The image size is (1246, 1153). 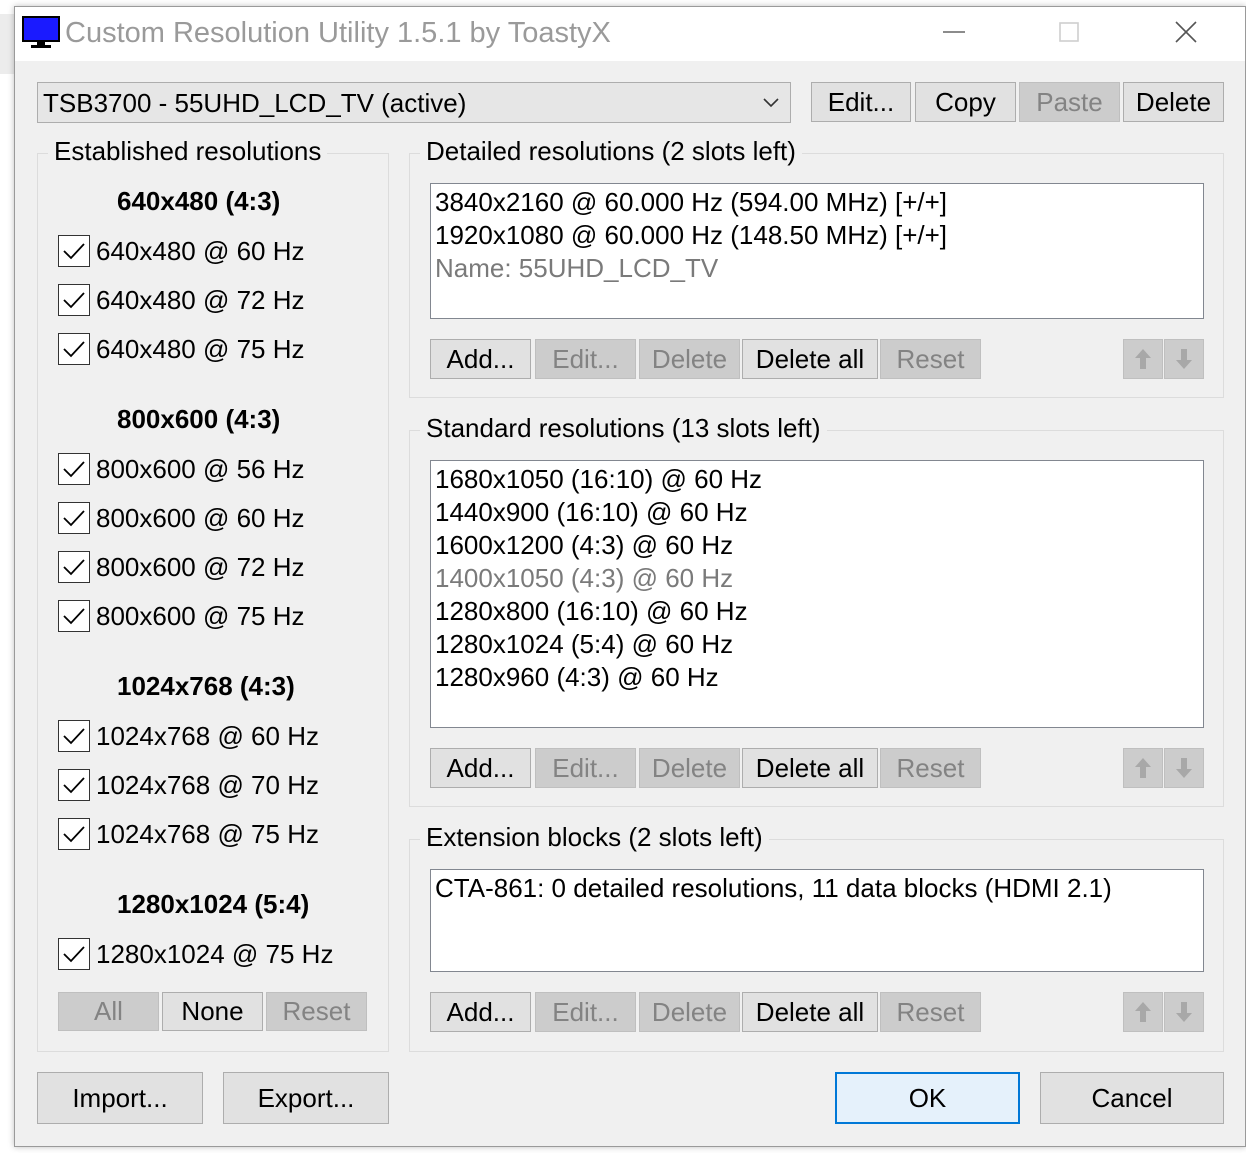 I want to click on list-item: 1280x960 (4:3) @ 60 Hz, so click(x=817, y=677).